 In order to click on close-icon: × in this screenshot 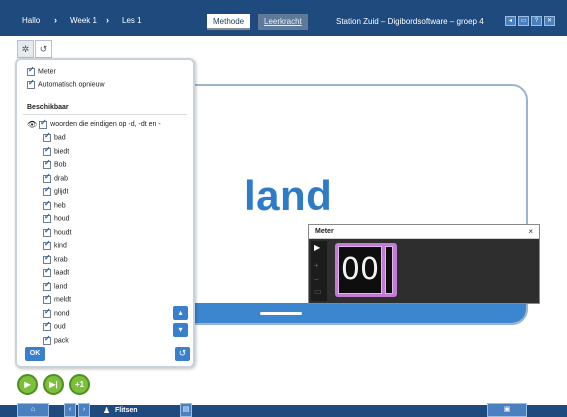, I will do `click(530, 231)`.